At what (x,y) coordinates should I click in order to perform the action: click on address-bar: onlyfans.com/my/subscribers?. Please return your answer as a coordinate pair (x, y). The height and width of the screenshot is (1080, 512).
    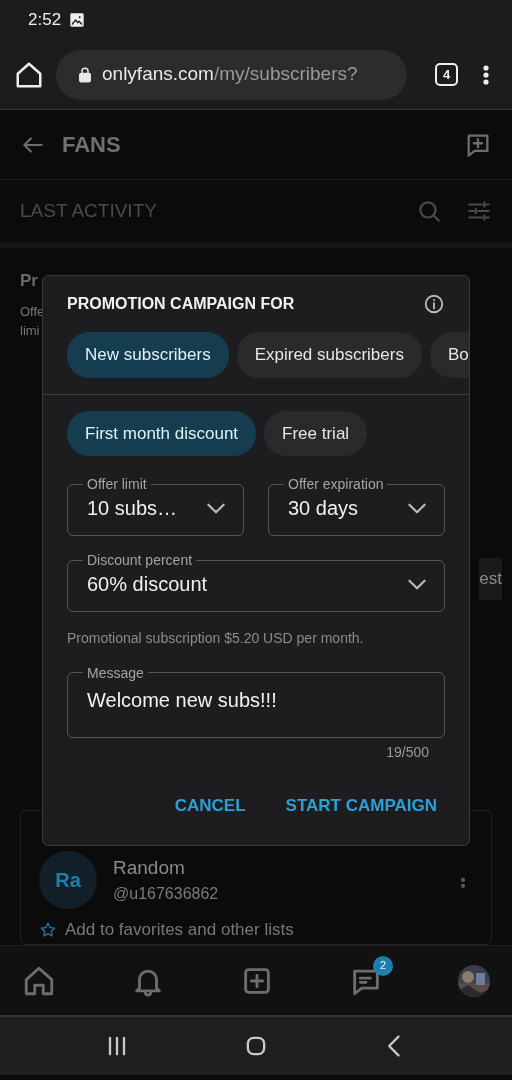
    Looking at the image, I should click on (231, 74).